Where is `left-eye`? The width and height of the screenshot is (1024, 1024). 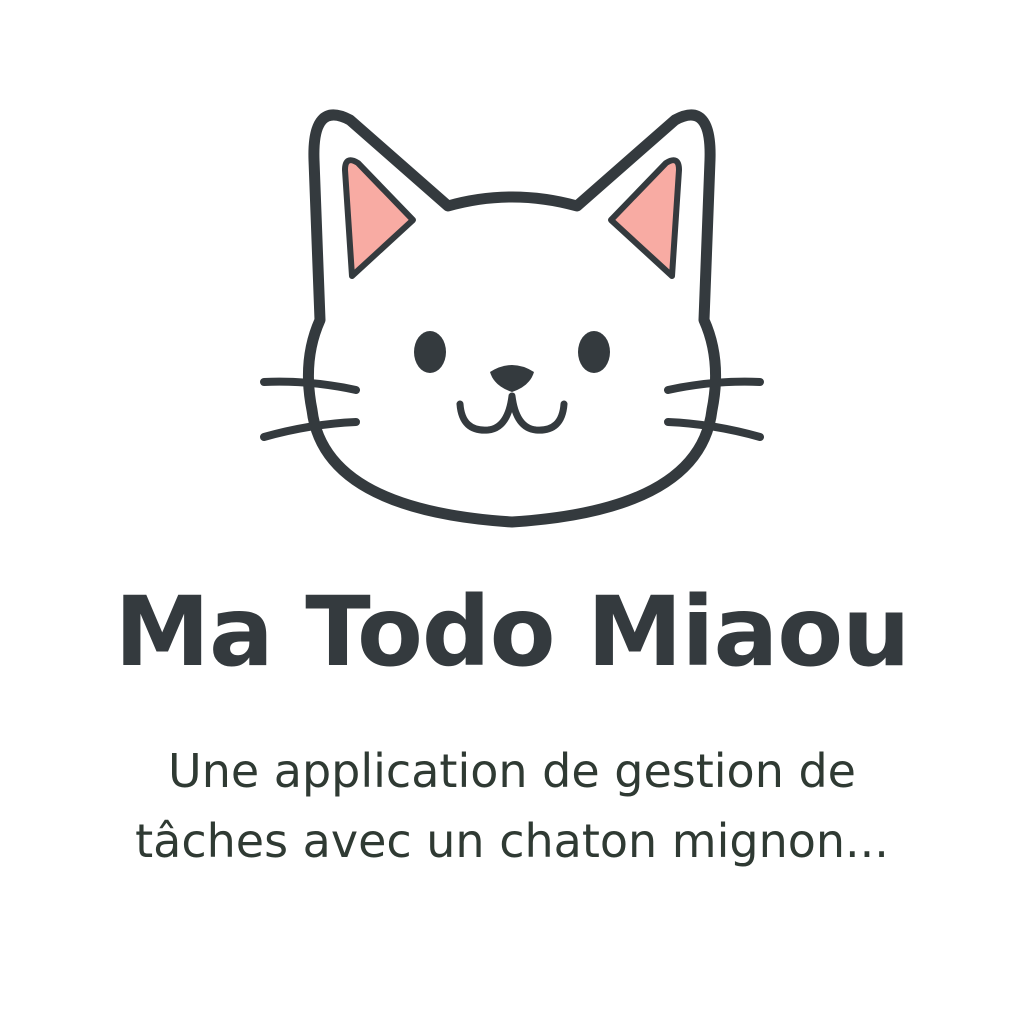 left-eye is located at coordinates (430, 352).